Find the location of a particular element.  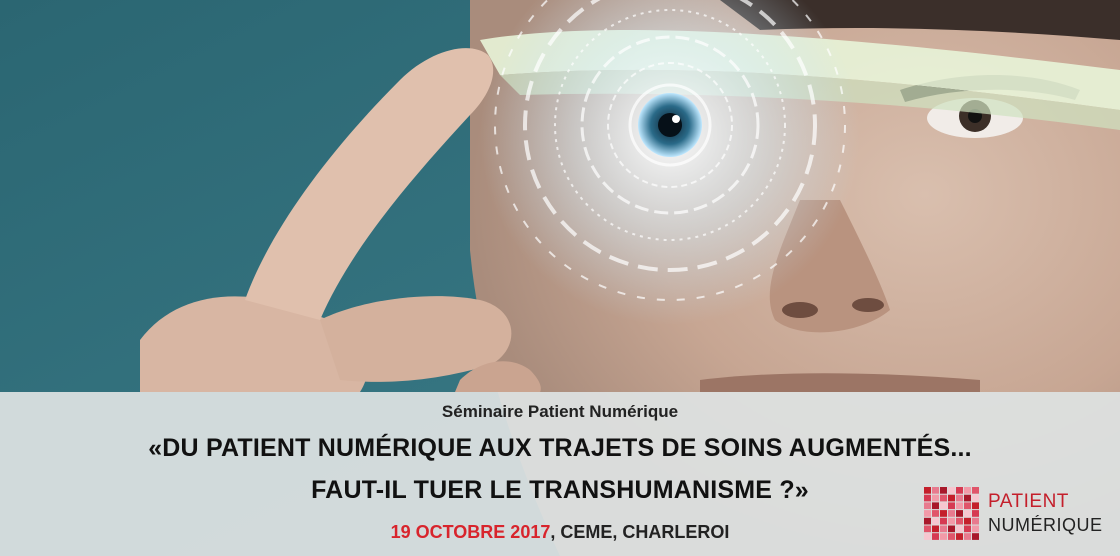

event-date: 19 OCTOBRE 2017 is located at coordinates (470, 532).